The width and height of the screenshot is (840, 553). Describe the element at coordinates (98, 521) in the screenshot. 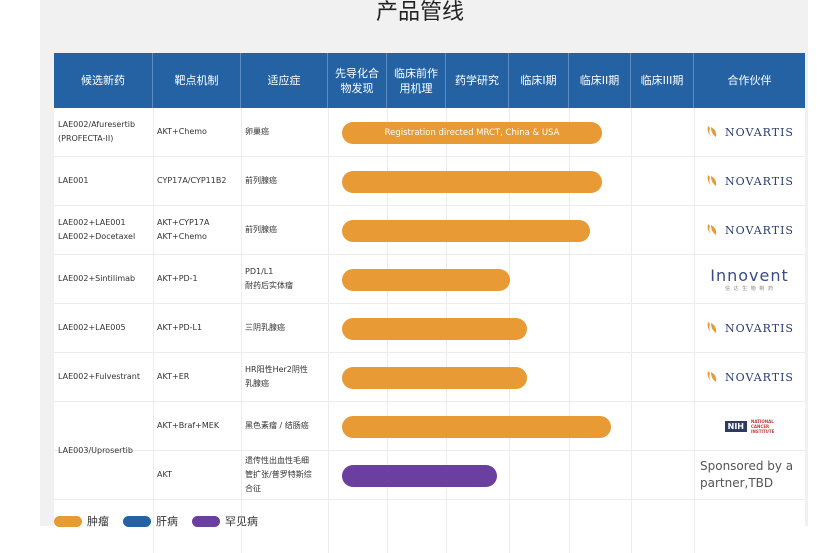

I see `legend-label: 肿瘤` at that location.